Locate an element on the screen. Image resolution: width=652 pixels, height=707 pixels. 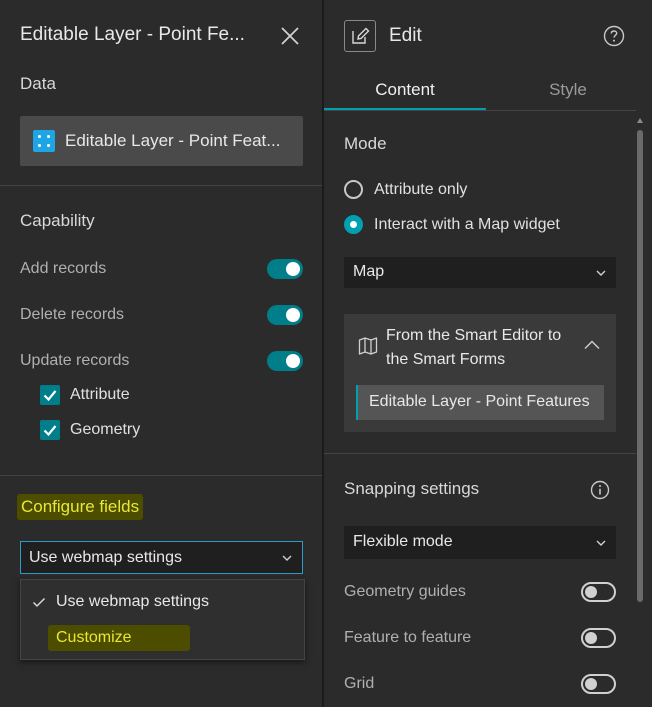
geometry-guides-toggle is located at coordinates (598, 592).